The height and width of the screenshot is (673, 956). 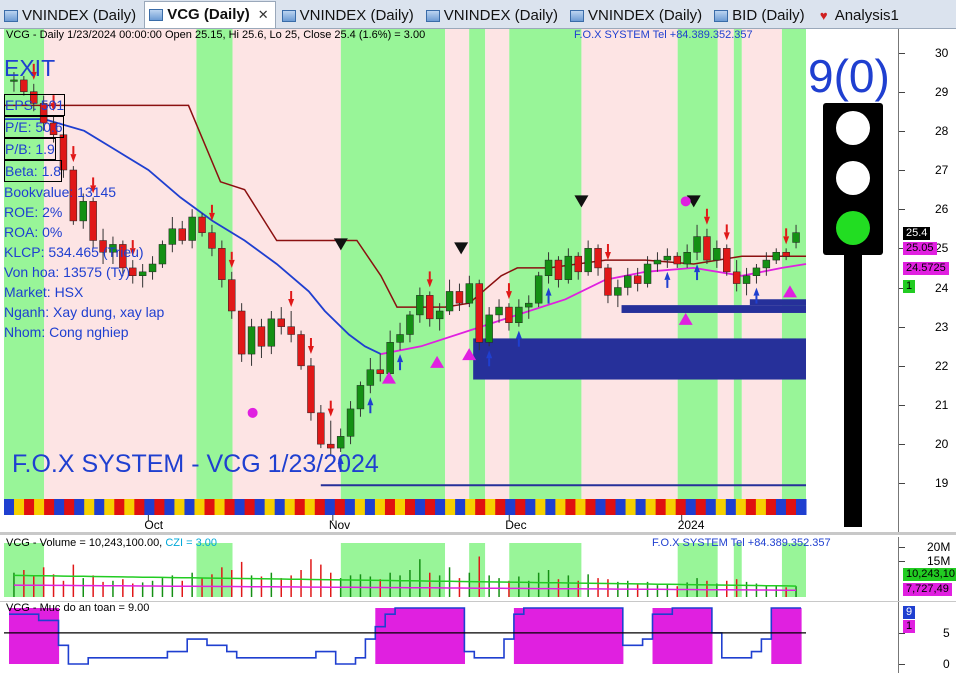 What do you see at coordinates (44, 292) in the screenshot?
I see `fundamentals-value: Market: HSX` at bounding box center [44, 292].